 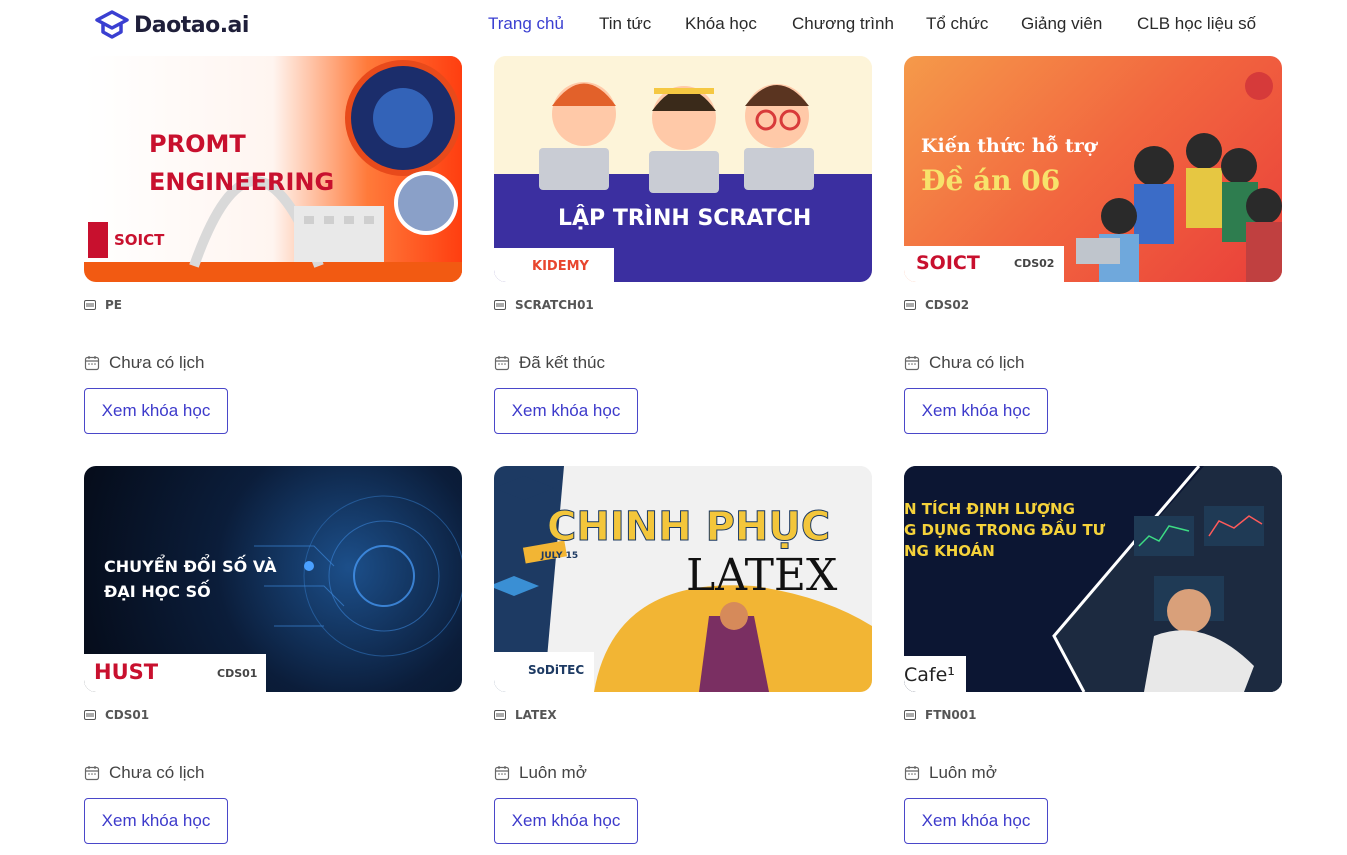 What do you see at coordinates (536, 715) in the screenshot?
I see `course-code: LATEX` at bounding box center [536, 715].